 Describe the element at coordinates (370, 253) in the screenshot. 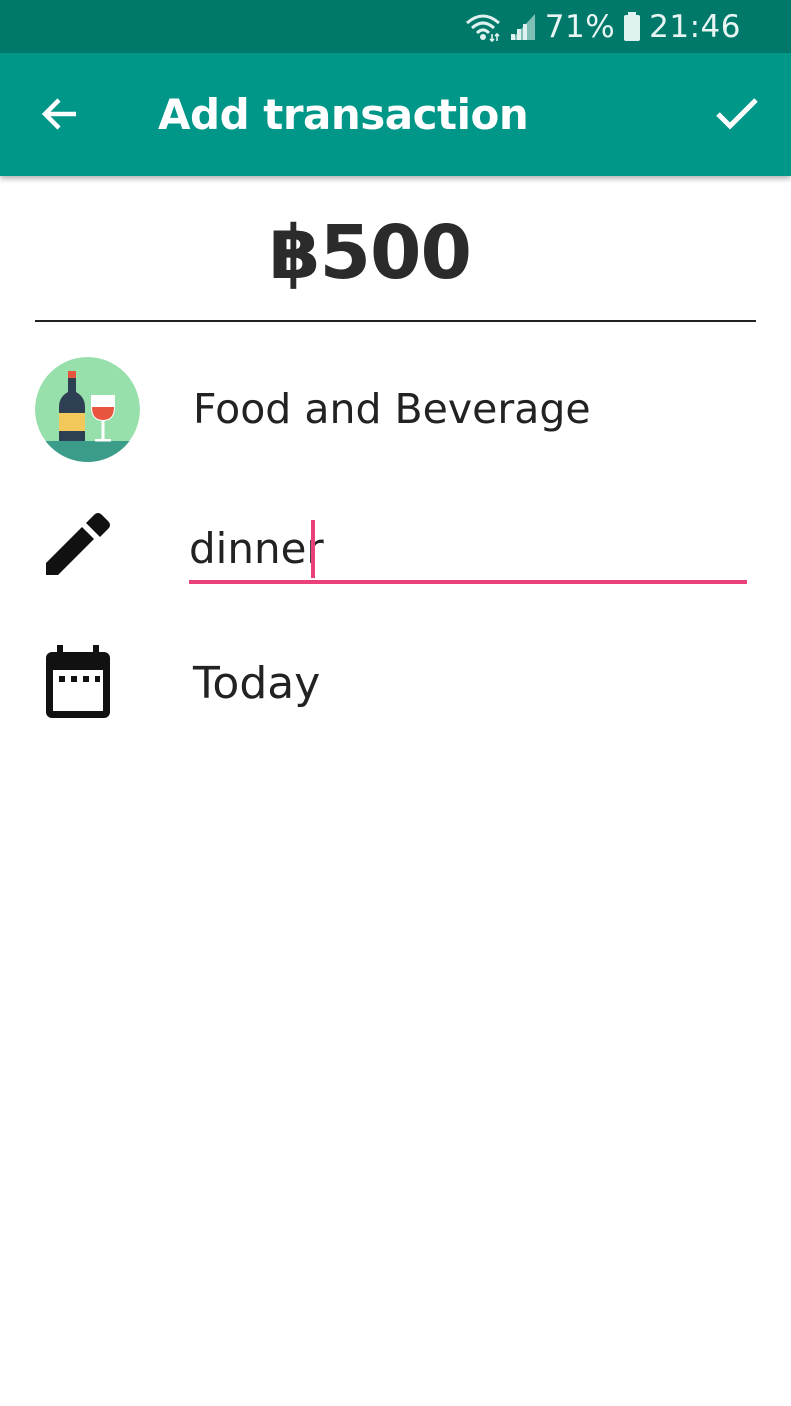

I see `amount-display: ฿500` at that location.